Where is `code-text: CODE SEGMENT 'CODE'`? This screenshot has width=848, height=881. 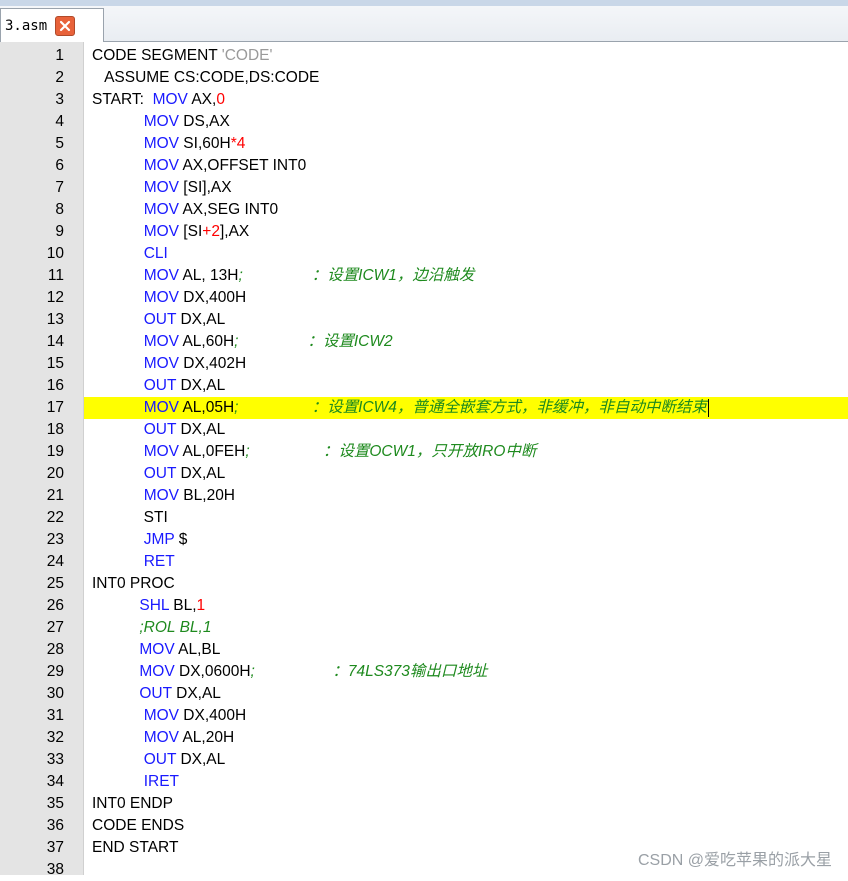 code-text: CODE SEGMENT 'CODE' is located at coordinates (466, 56).